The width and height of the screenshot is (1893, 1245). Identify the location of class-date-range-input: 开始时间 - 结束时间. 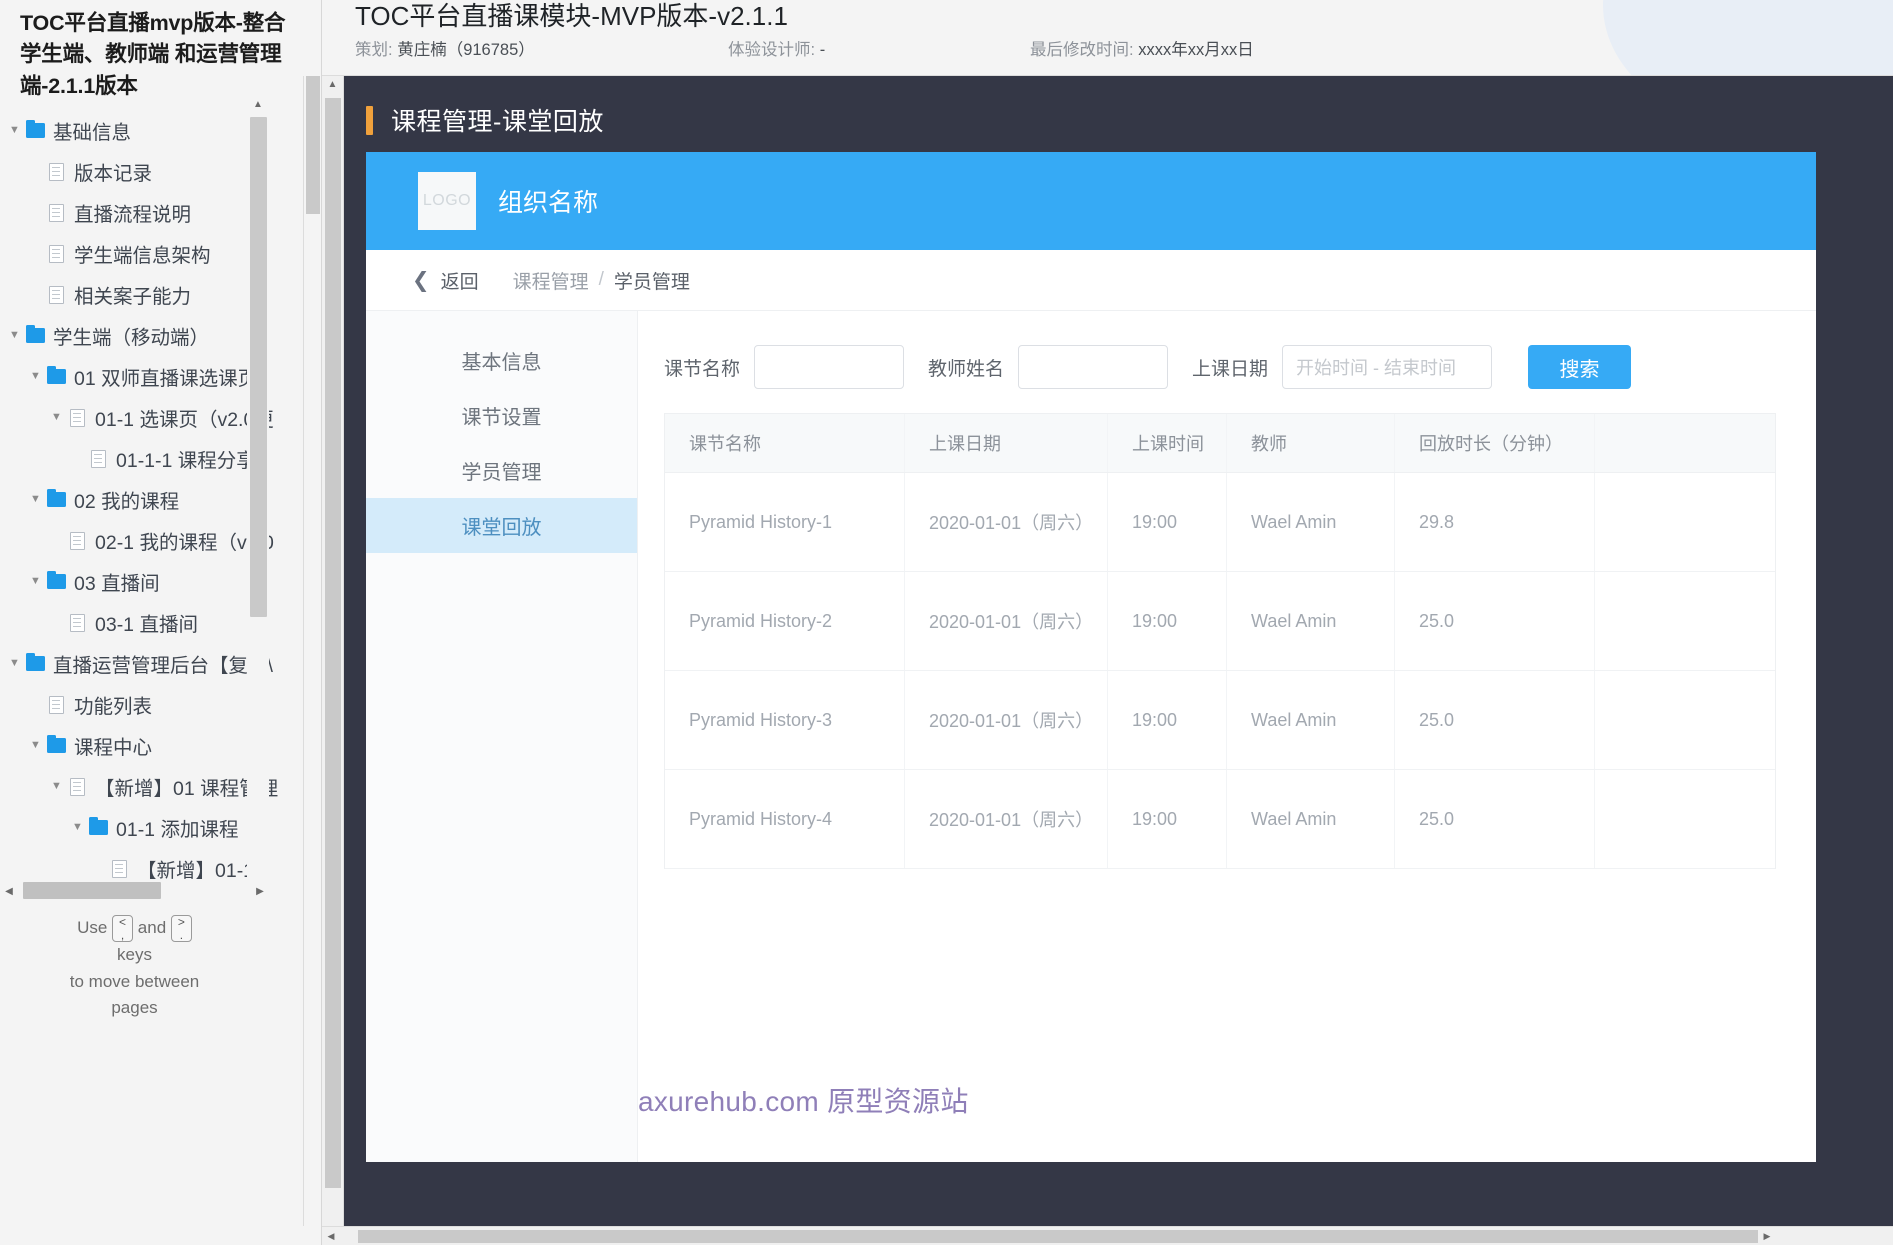
(1387, 367).